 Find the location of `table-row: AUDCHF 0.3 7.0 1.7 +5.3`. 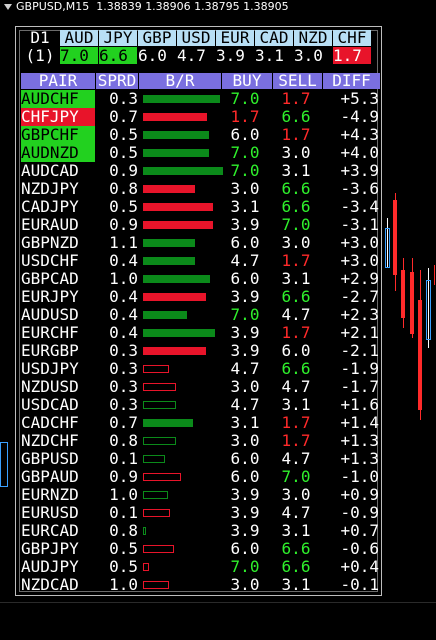

table-row: AUDCHF 0.3 7.0 1.7 +5.3 is located at coordinates (201, 99).